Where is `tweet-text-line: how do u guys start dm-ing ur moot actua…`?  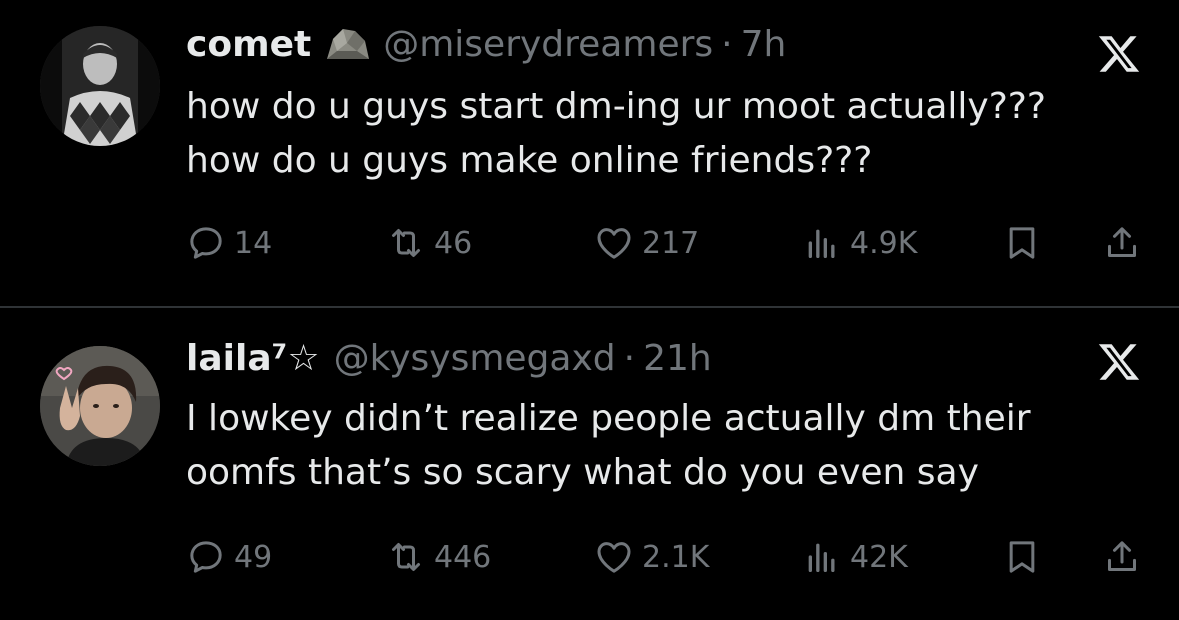 tweet-text-line: how do u guys start dm-ing ur moot actua… is located at coordinates (616, 106).